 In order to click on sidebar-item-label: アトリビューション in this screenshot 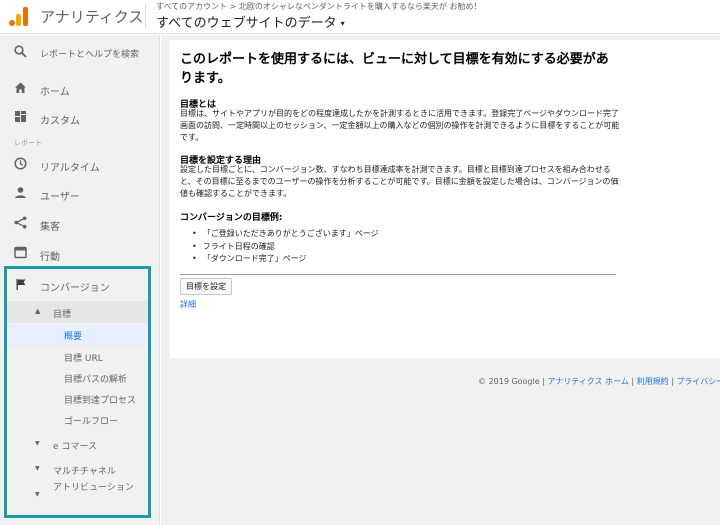, I will do `click(93, 488)`.